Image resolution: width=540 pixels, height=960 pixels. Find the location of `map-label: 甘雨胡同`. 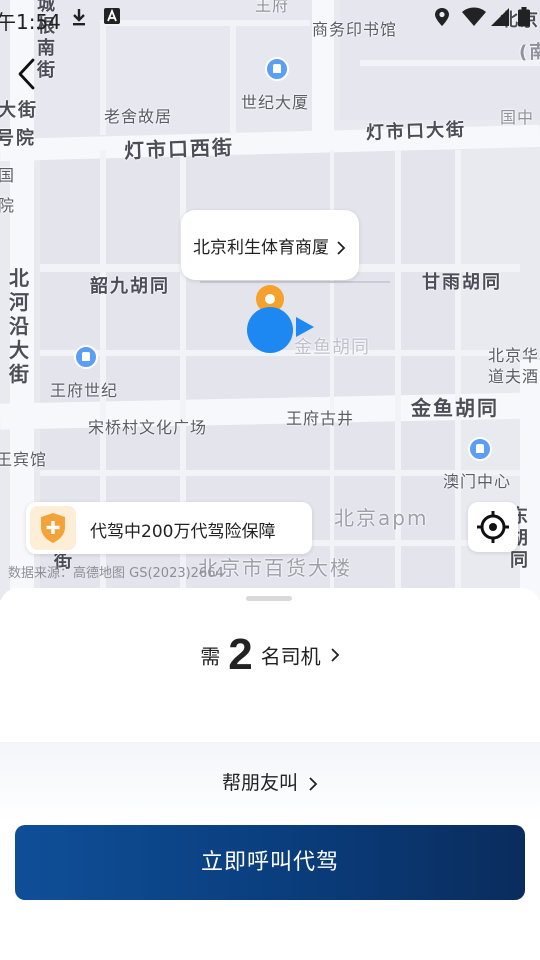

map-label: 甘雨胡同 is located at coordinates (462, 282).